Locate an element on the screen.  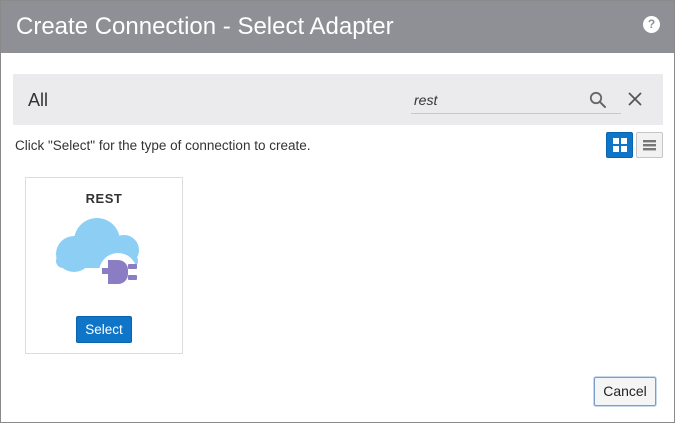
close-icon is located at coordinates (635, 101).